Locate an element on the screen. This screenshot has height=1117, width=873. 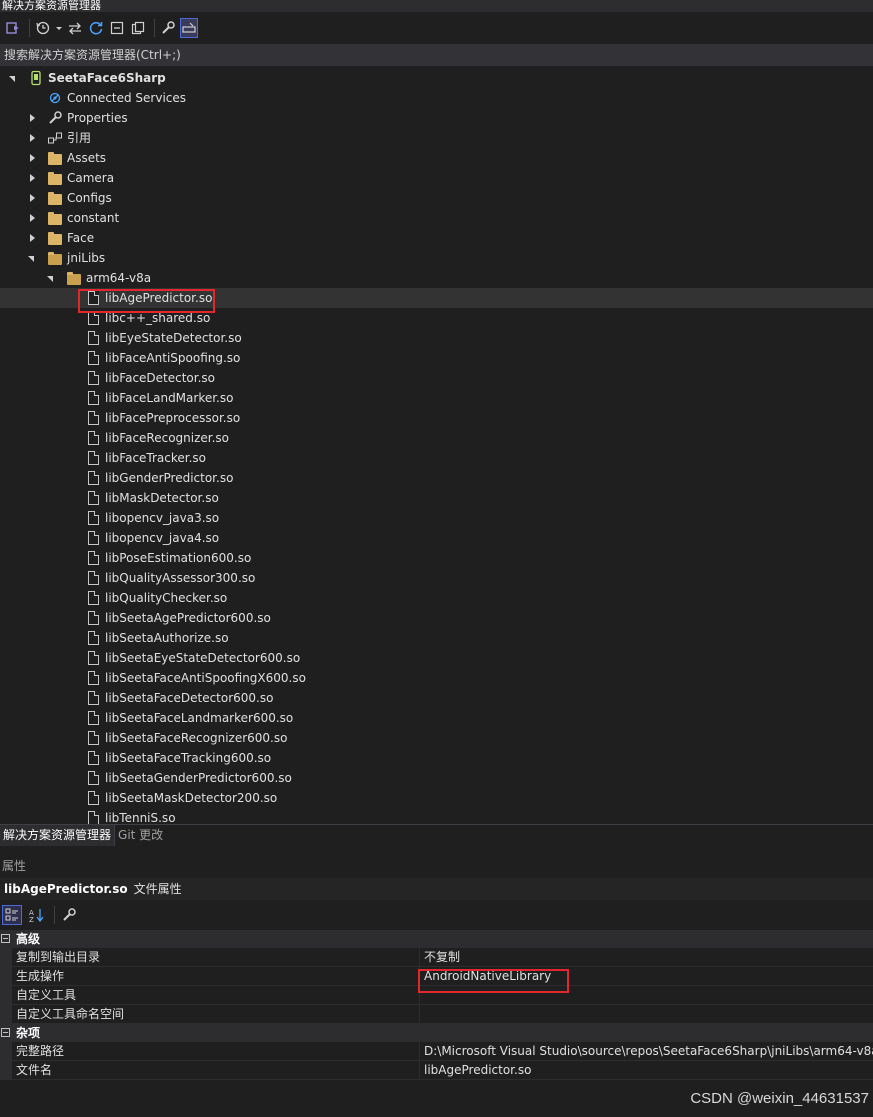
tree-item-label: libSeetaAgePredictor600.so is located at coordinates (188, 618).